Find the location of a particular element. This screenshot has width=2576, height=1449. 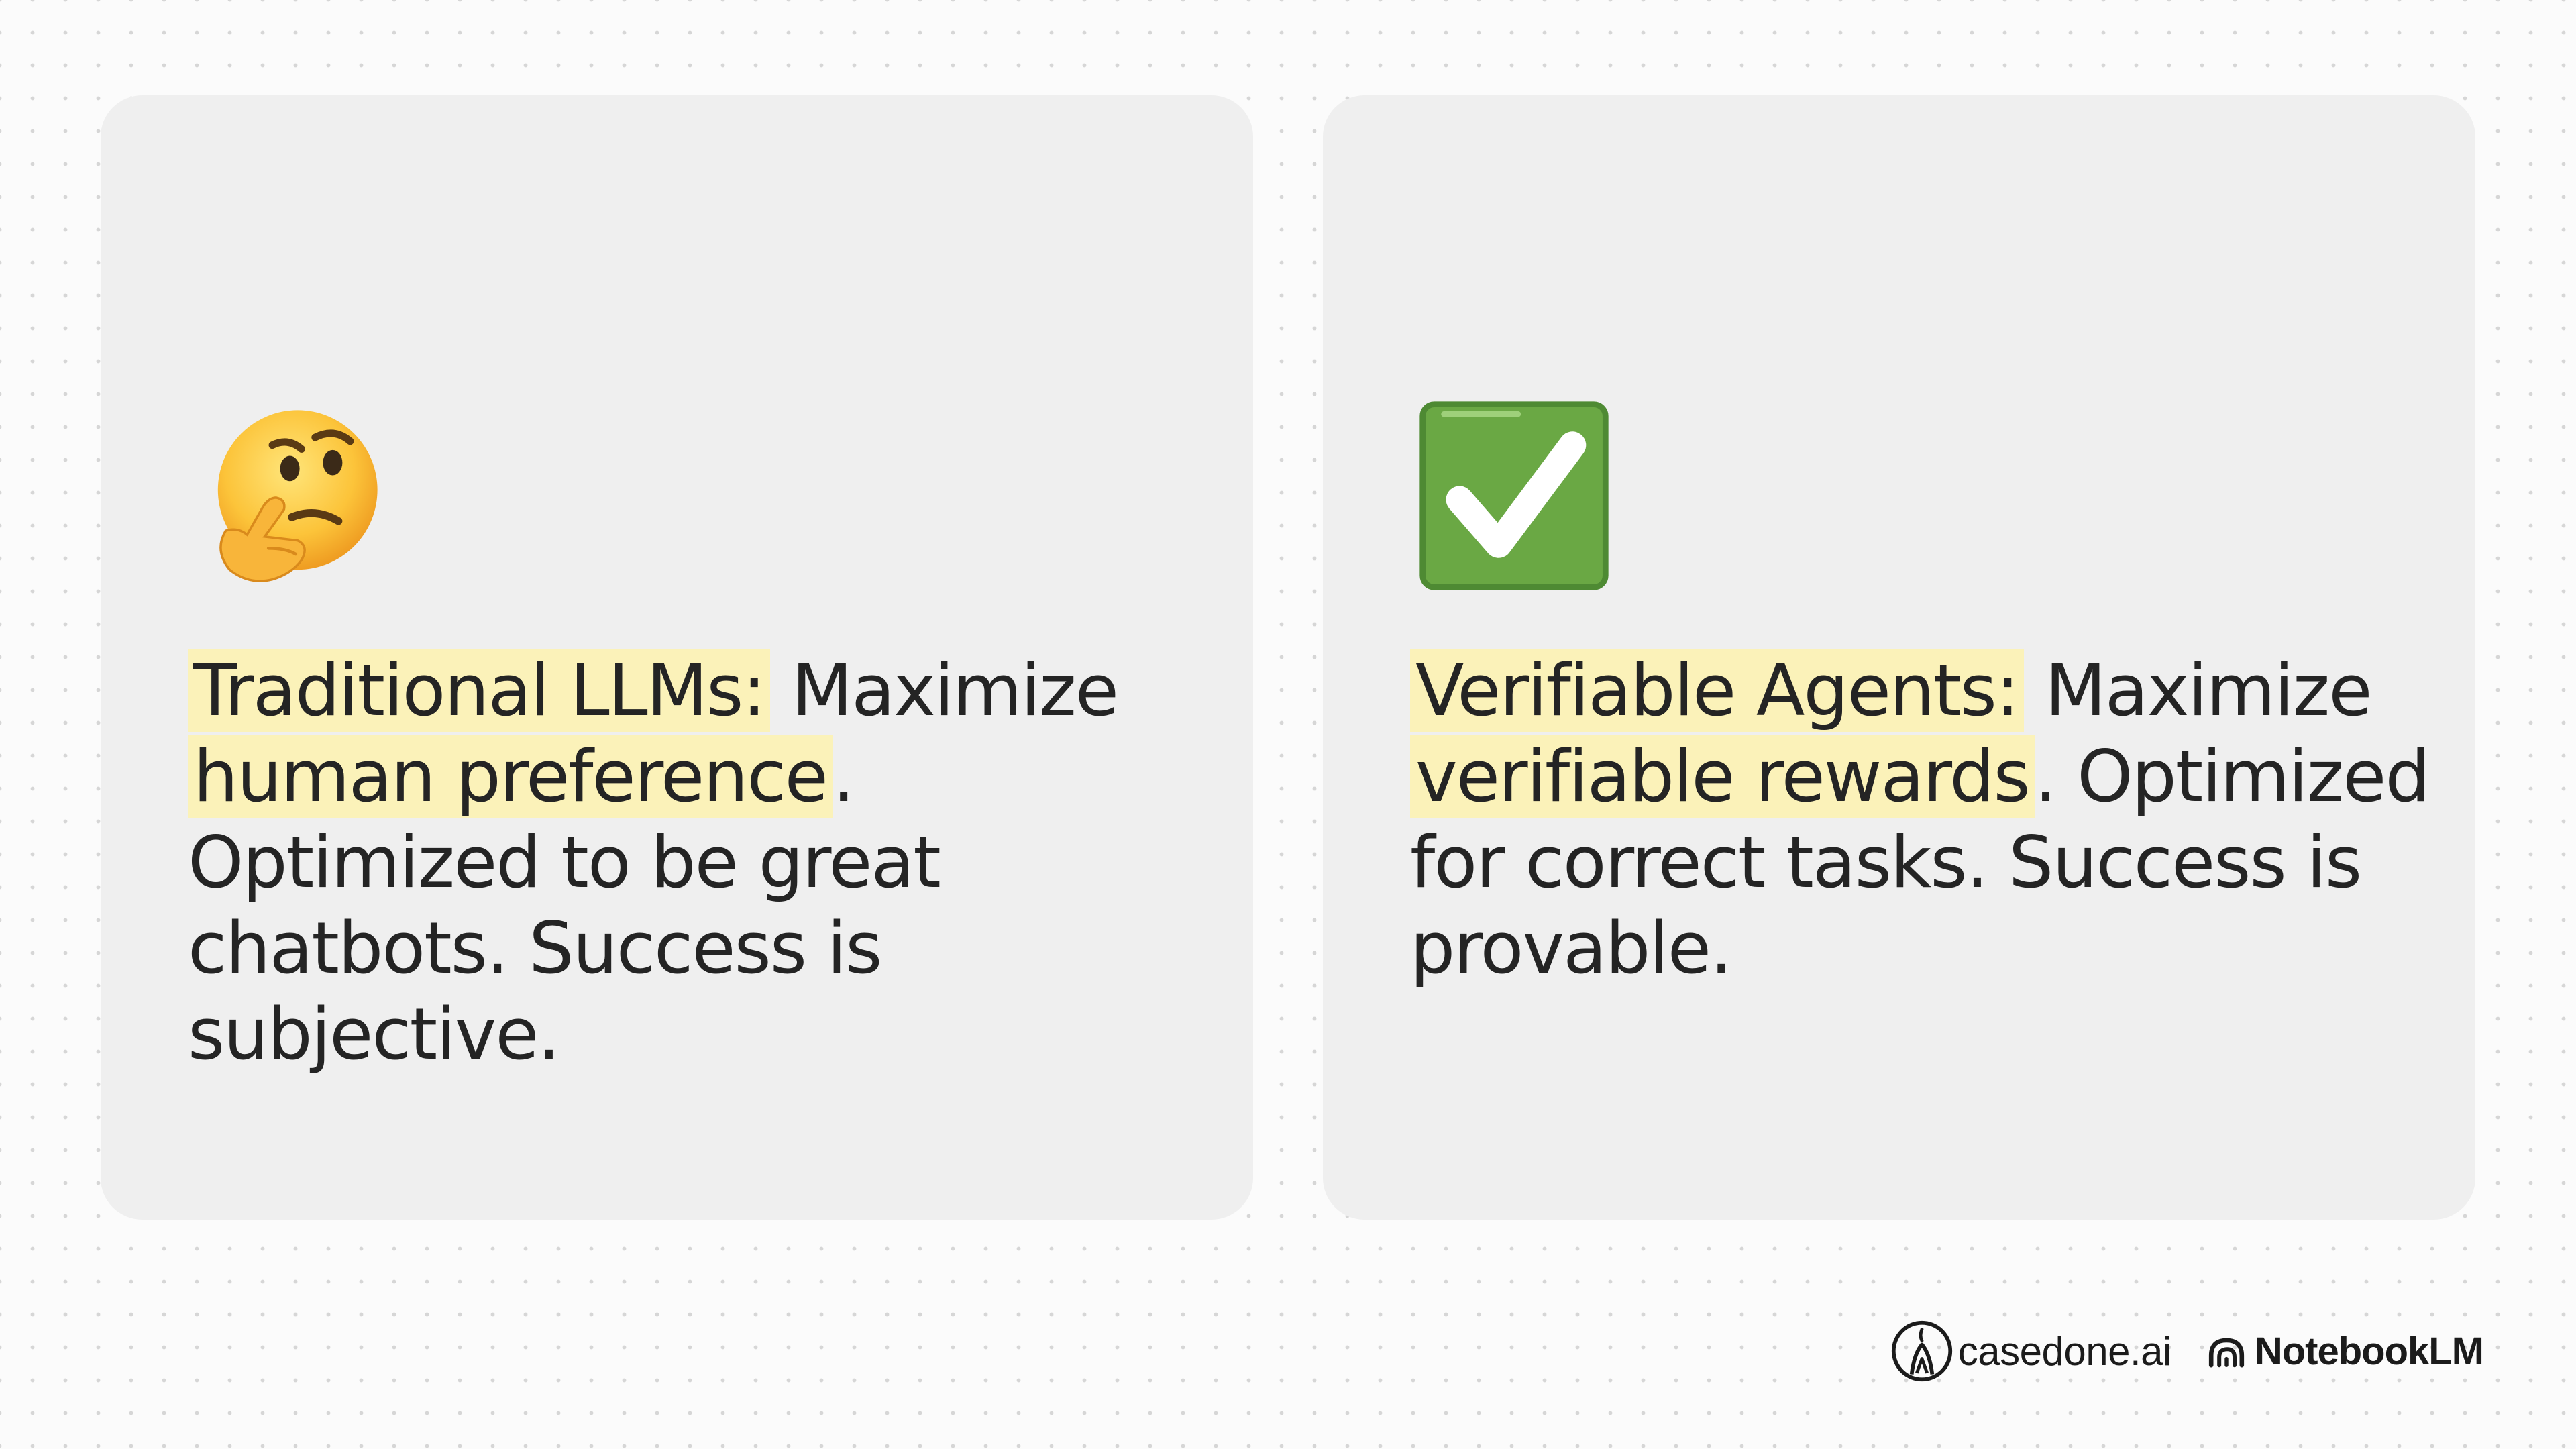

highlight-label: Traditional LLMs: is located at coordinates (479, 690).